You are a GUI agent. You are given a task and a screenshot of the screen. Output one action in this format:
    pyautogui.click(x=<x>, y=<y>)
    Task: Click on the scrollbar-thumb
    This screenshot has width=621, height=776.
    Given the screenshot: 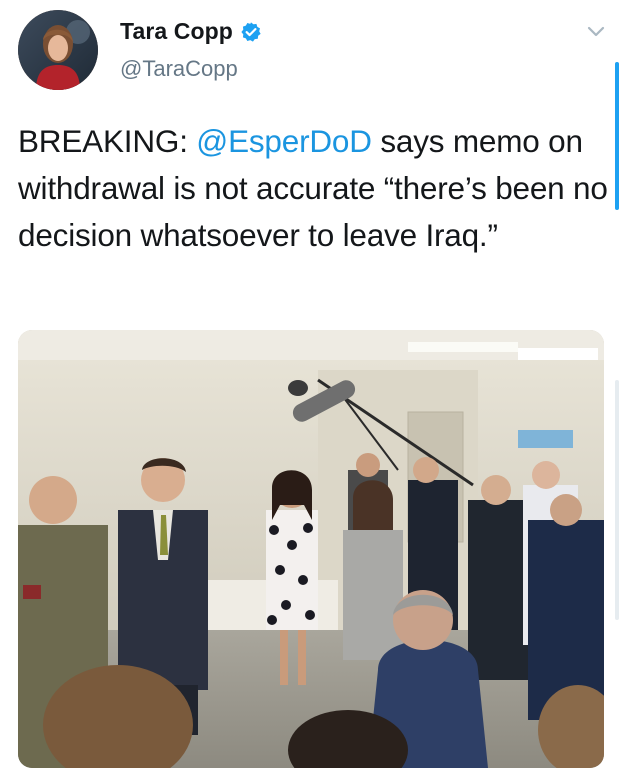 What is the action you would take?
    pyautogui.click(x=617, y=136)
    